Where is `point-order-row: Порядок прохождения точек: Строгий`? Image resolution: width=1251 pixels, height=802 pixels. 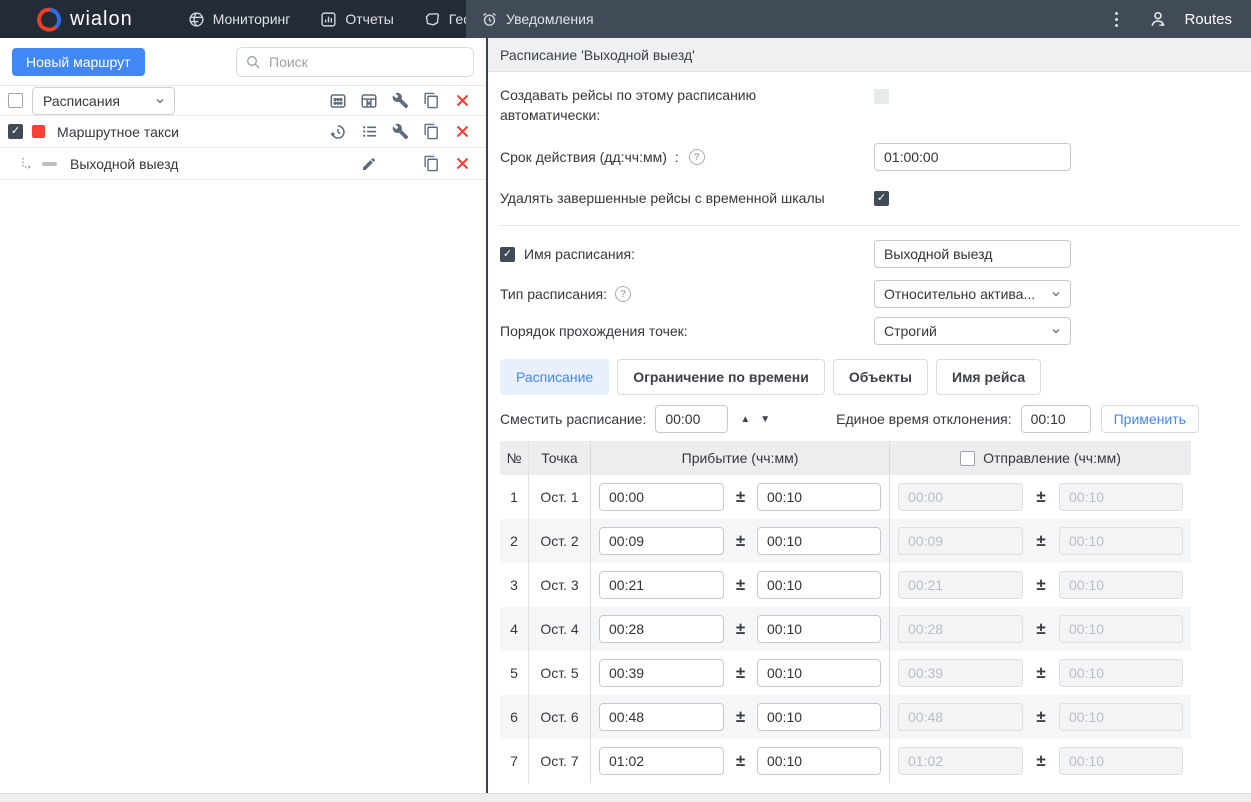
point-order-row: Порядок прохождения точек: Строгий is located at coordinates (870, 331).